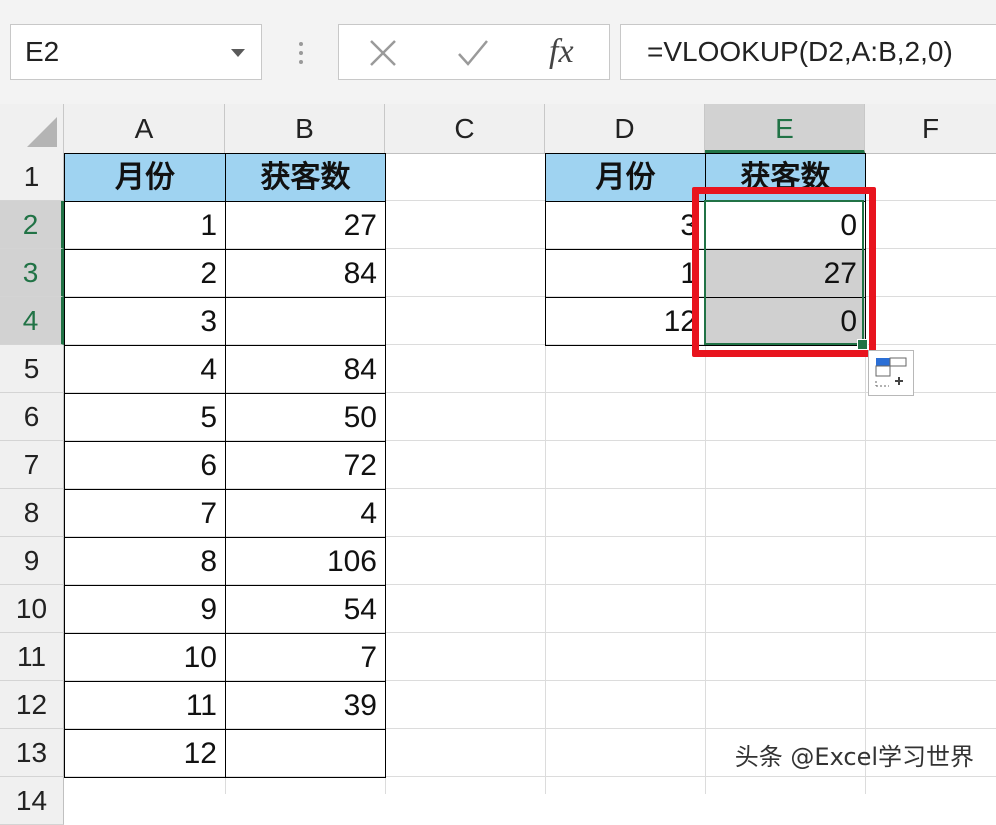 The height and width of the screenshot is (825, 996). What do you see at coordinates (625, 273) in the screenshot?
I see `cell-d3: 1` at bounding box center [625, 273].